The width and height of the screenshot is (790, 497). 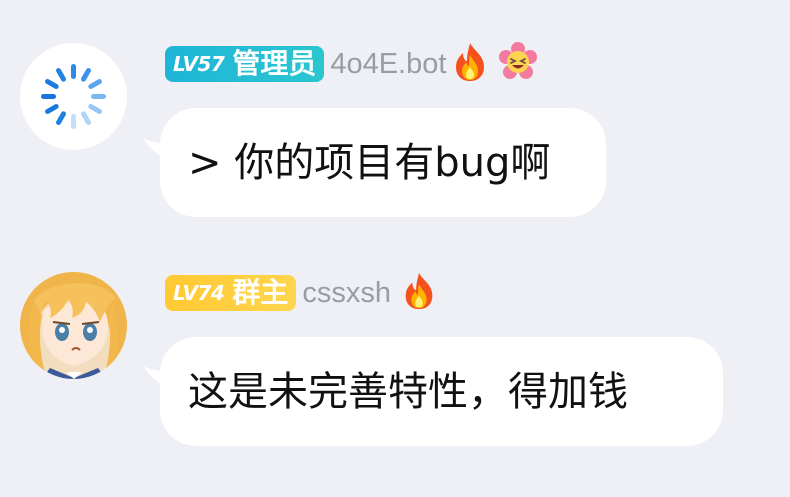 What do you see at coordinates (346, 293) in the screenshot?
I see `nickname: cssxsh` at bounding box center [346, 293].